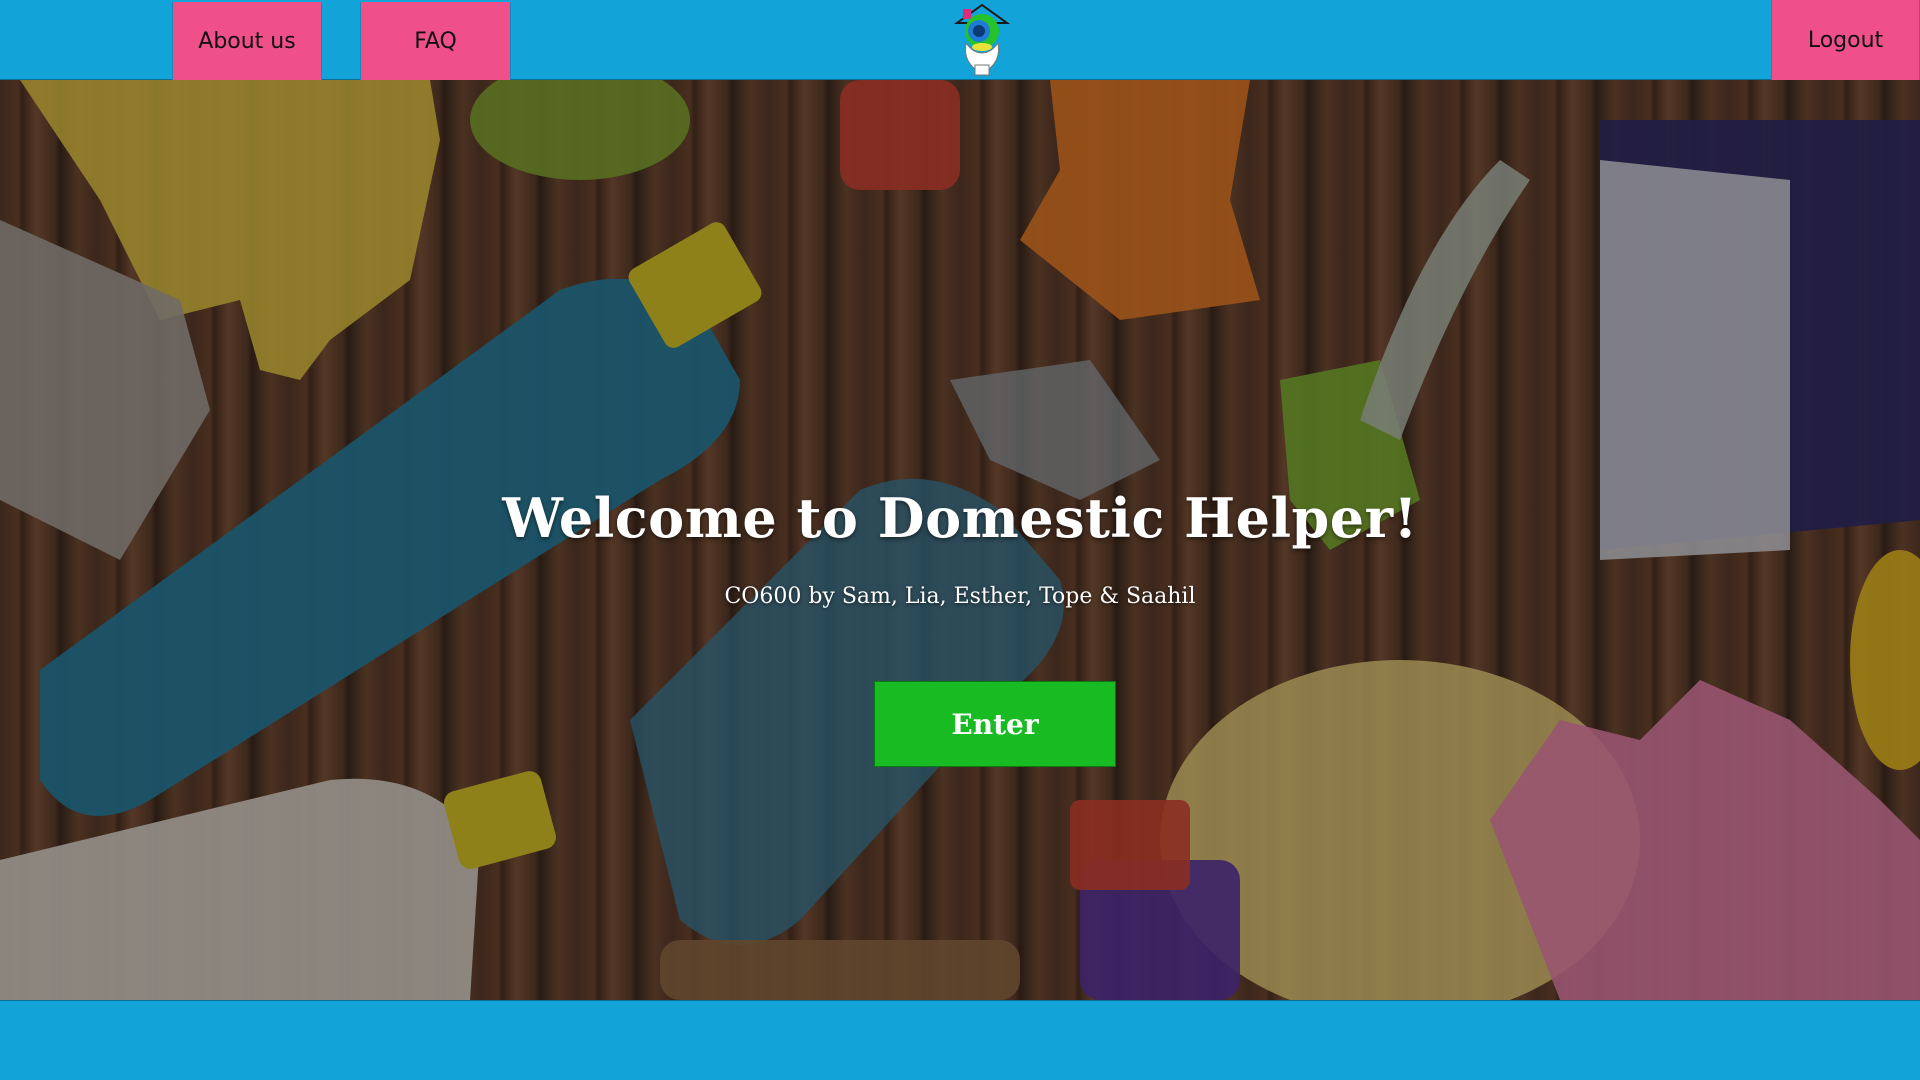  I want to click on about-us-button: About us, so click(247, 41).